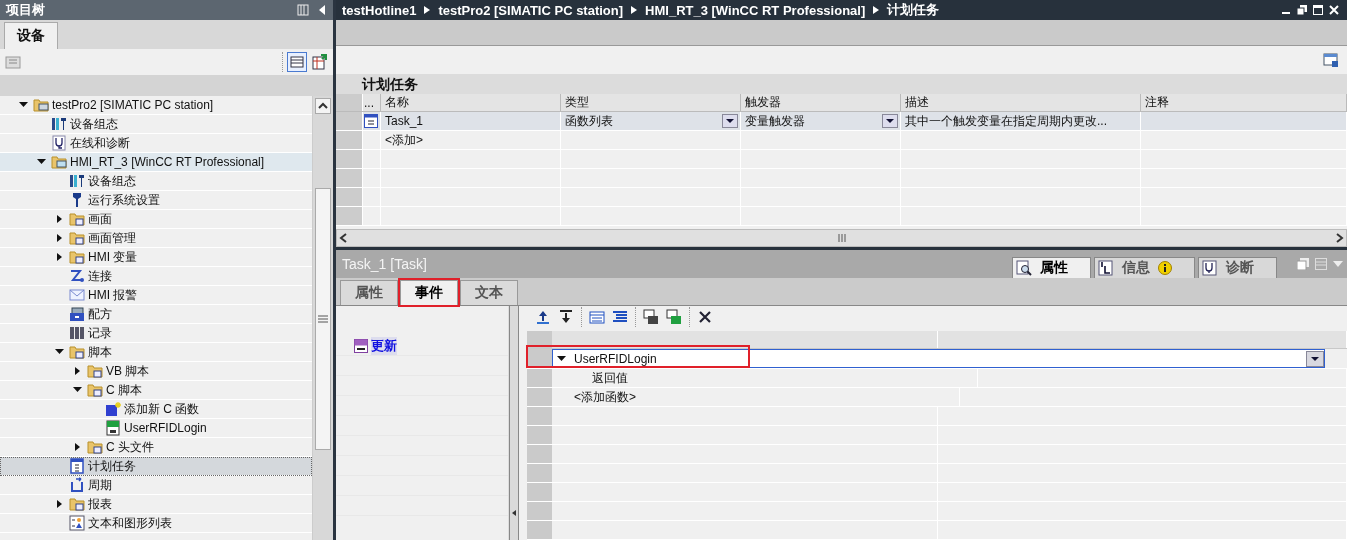 Image resolution: width=1347 pixels, height=540 pixels. I want to click on tree-item: 周期, so click(156, 485).